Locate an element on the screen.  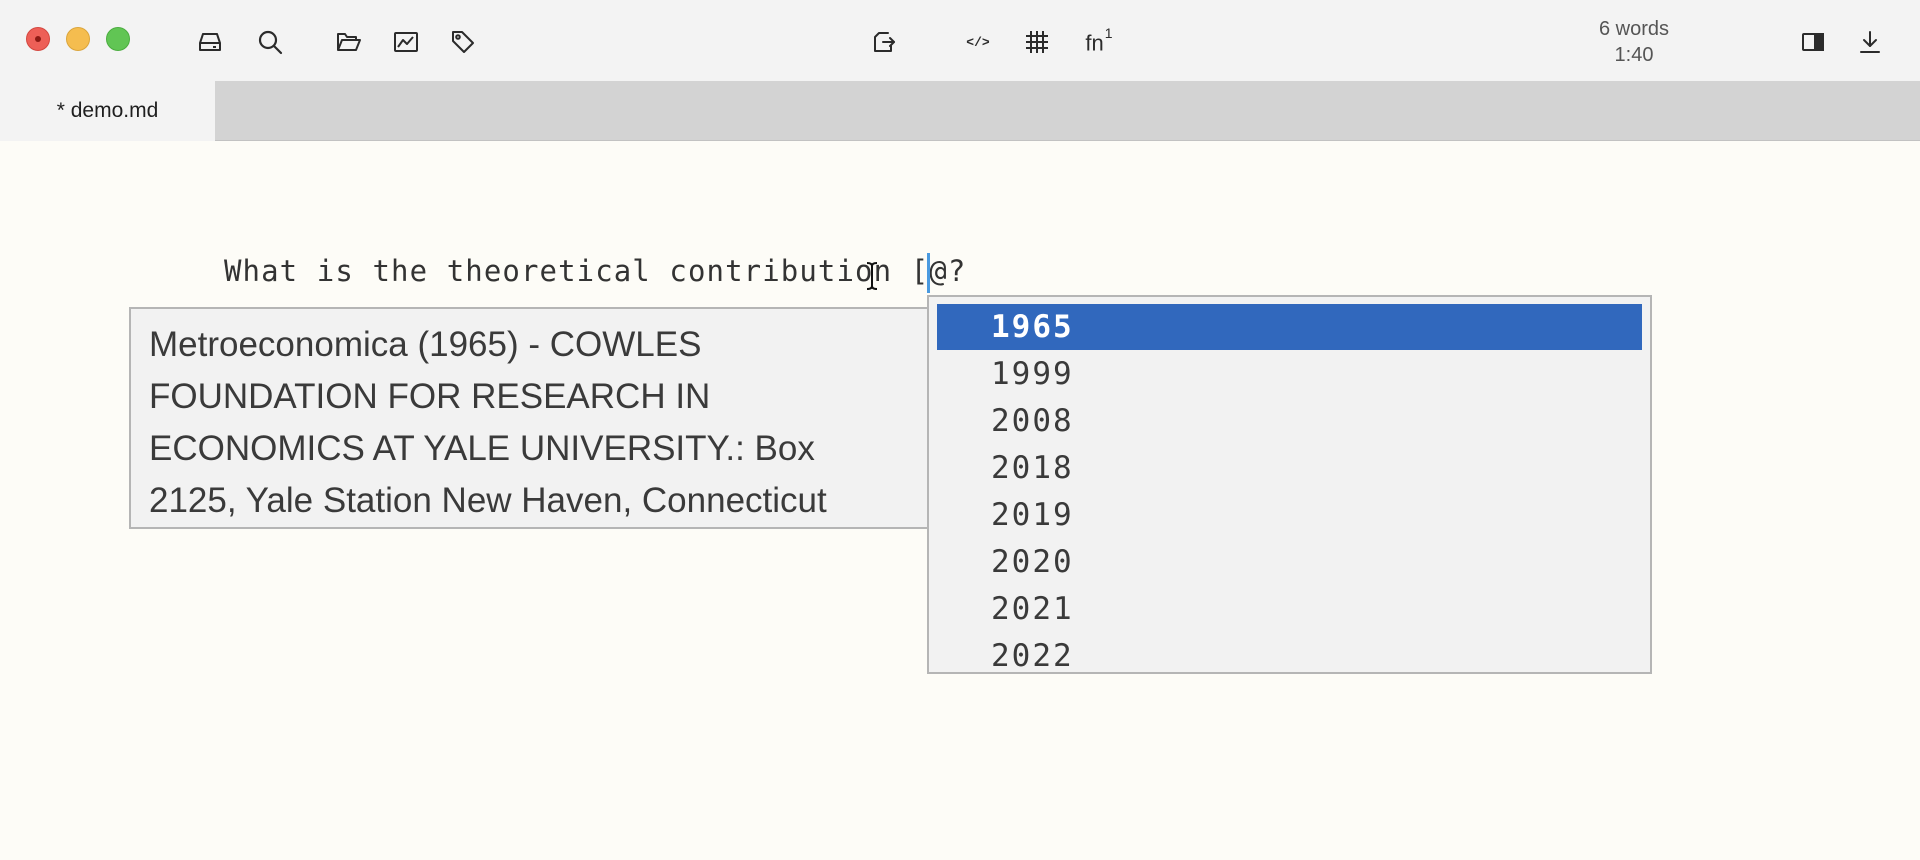
editor-text-line: What is the theoretical contribution [@? is located at coordinates (595, 271).